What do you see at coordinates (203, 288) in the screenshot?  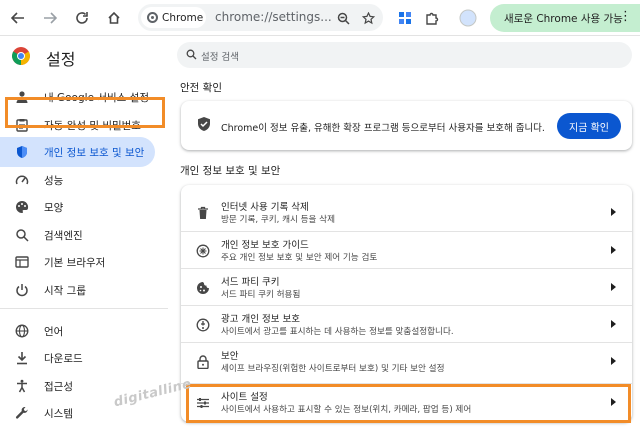 I see `cookie-icon` at bounding box center [203, 288].